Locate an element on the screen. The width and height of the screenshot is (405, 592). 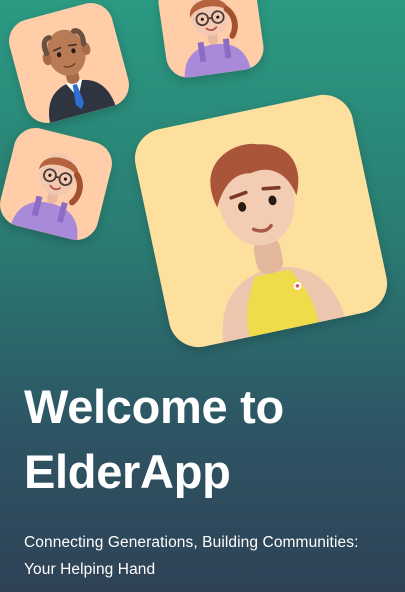
girl-avatar-tile-left is located at coordinates (58, 184).